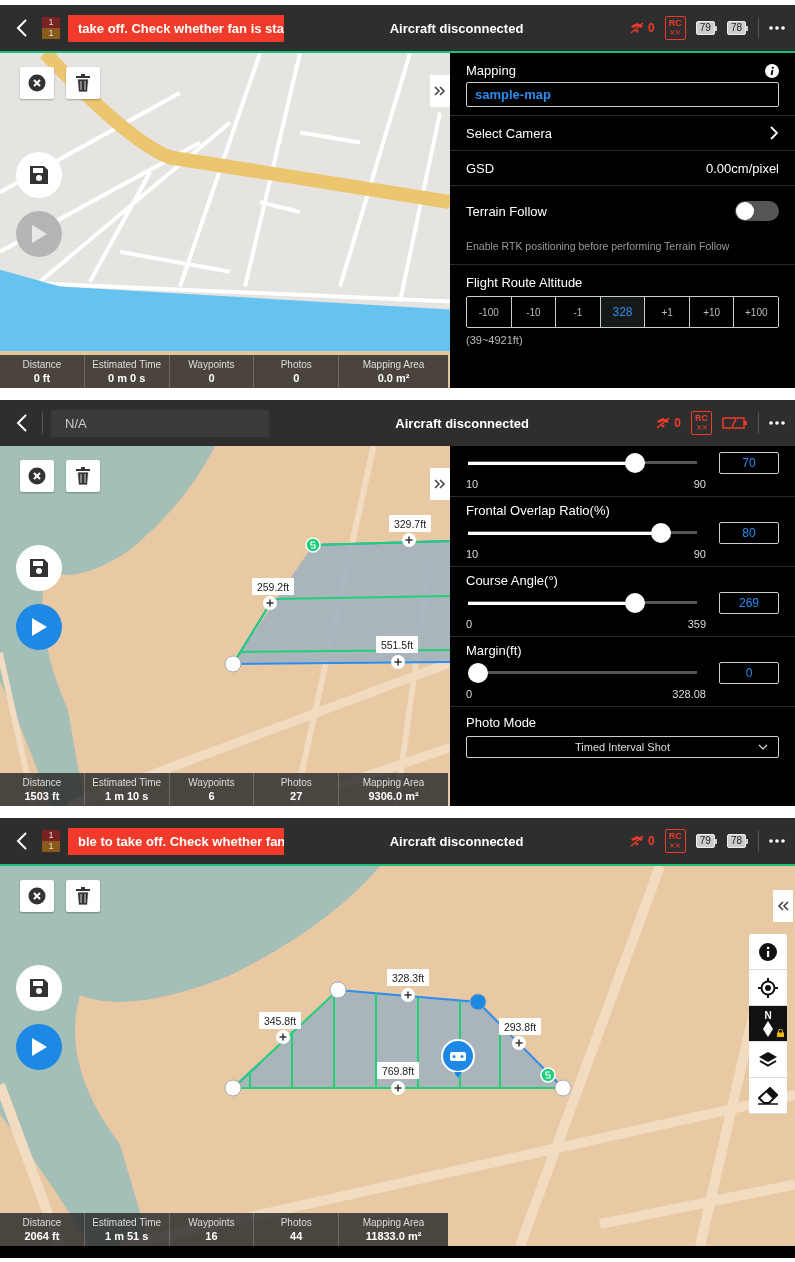 The image size is (795, 1262). I want to click on chevron-right-icon, so click(774, 133).